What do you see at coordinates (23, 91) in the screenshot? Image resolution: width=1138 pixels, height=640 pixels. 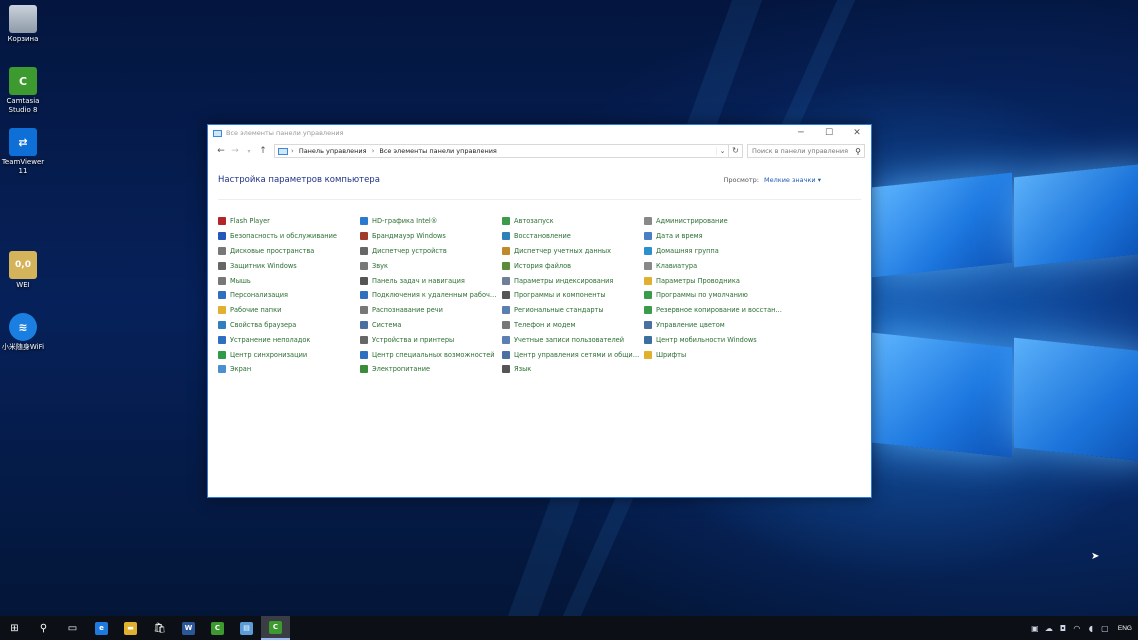 I see `desktop-icon-camtasia: C Camtasia Studio 8` at bounding box center [23, 91].